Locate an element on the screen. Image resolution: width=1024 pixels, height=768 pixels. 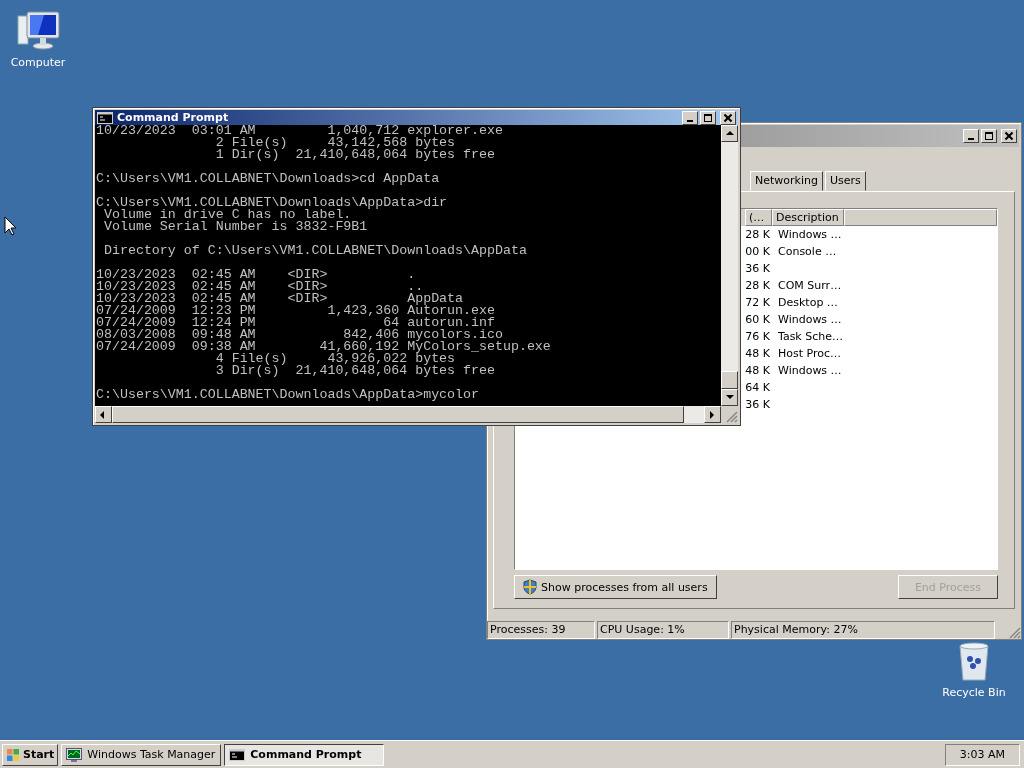
console-line: 08/03/2008 09:48 AM 842,406 mycolors.ico is located at coordinates (299, 335).